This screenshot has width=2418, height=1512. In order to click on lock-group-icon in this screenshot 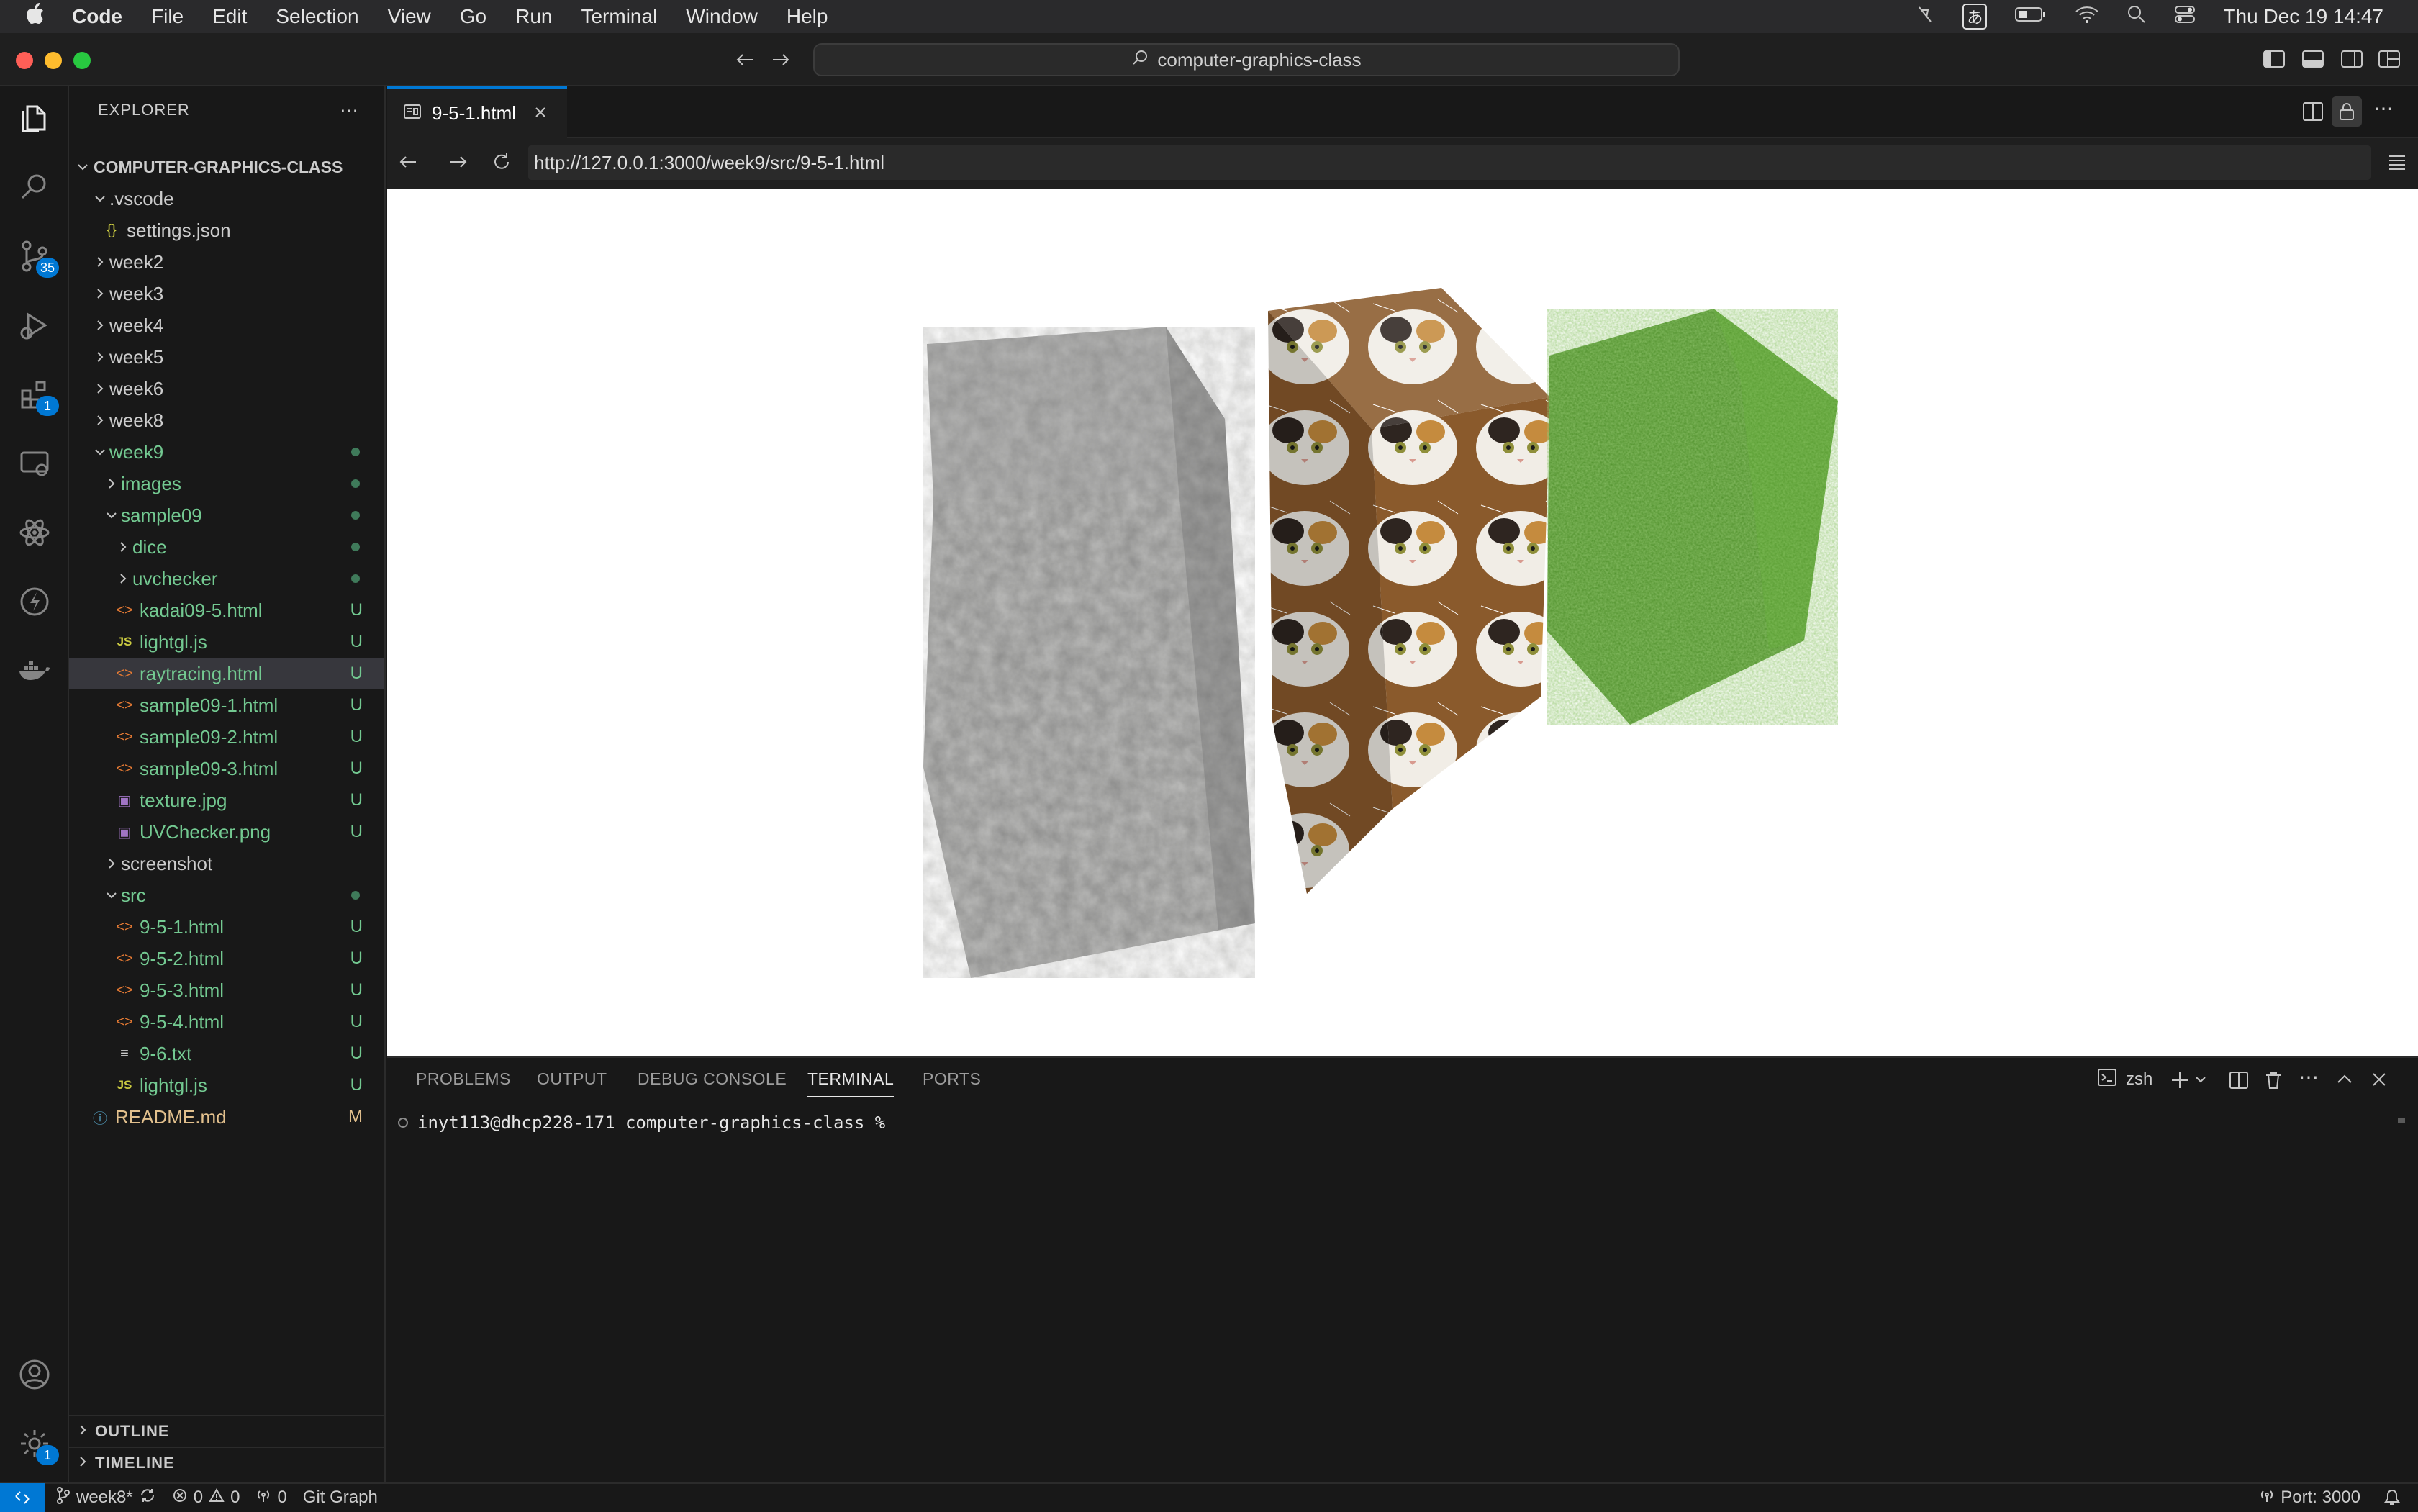, I will do `click(2347, 112)`.